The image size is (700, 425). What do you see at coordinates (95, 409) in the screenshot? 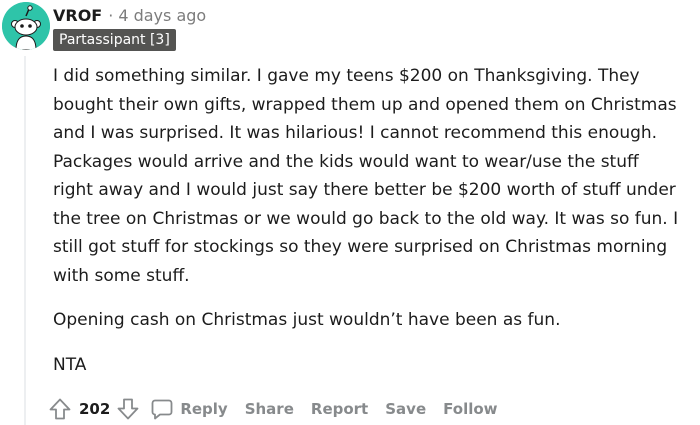
I see `vote-score: 202` at bounding box center [95, 409].